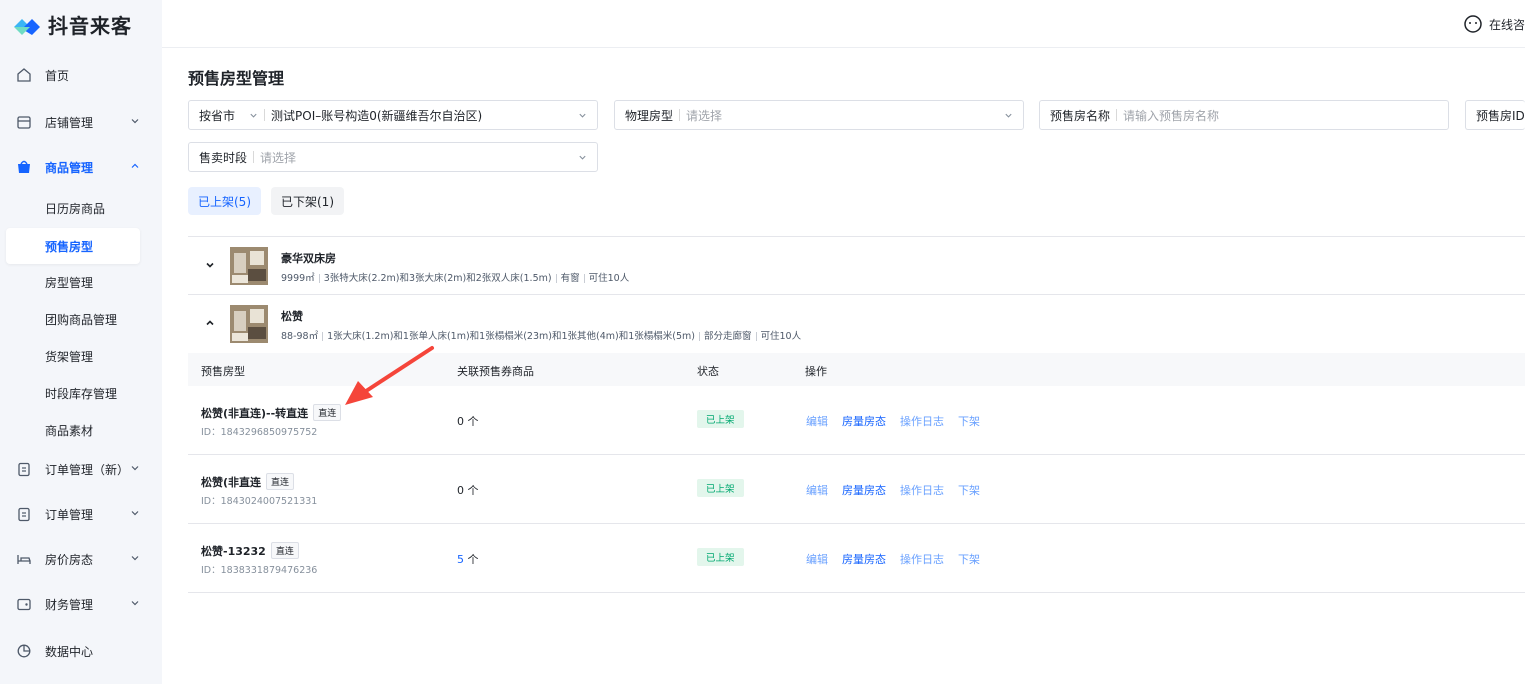 The width and height of the screenshot is (1525, 684). I want to click on bag-icon, so click(24, 166).